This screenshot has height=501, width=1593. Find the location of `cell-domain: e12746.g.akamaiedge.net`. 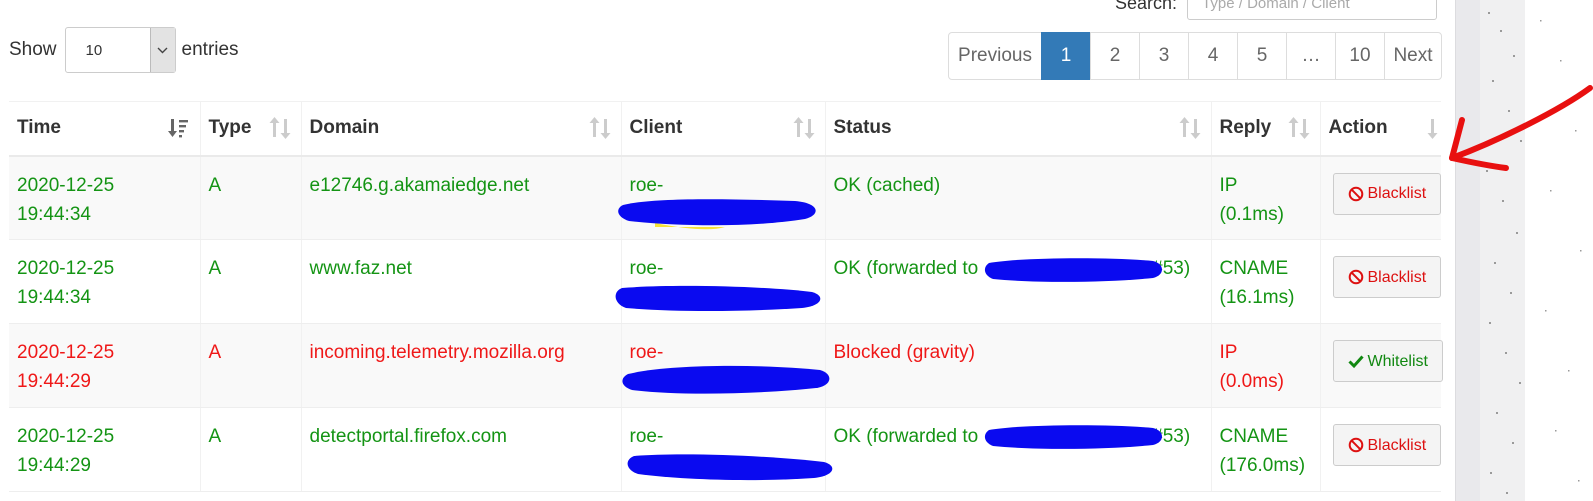

cell-domain: e12746.g.akamaiedge.net is located at coordinates (461, 197).